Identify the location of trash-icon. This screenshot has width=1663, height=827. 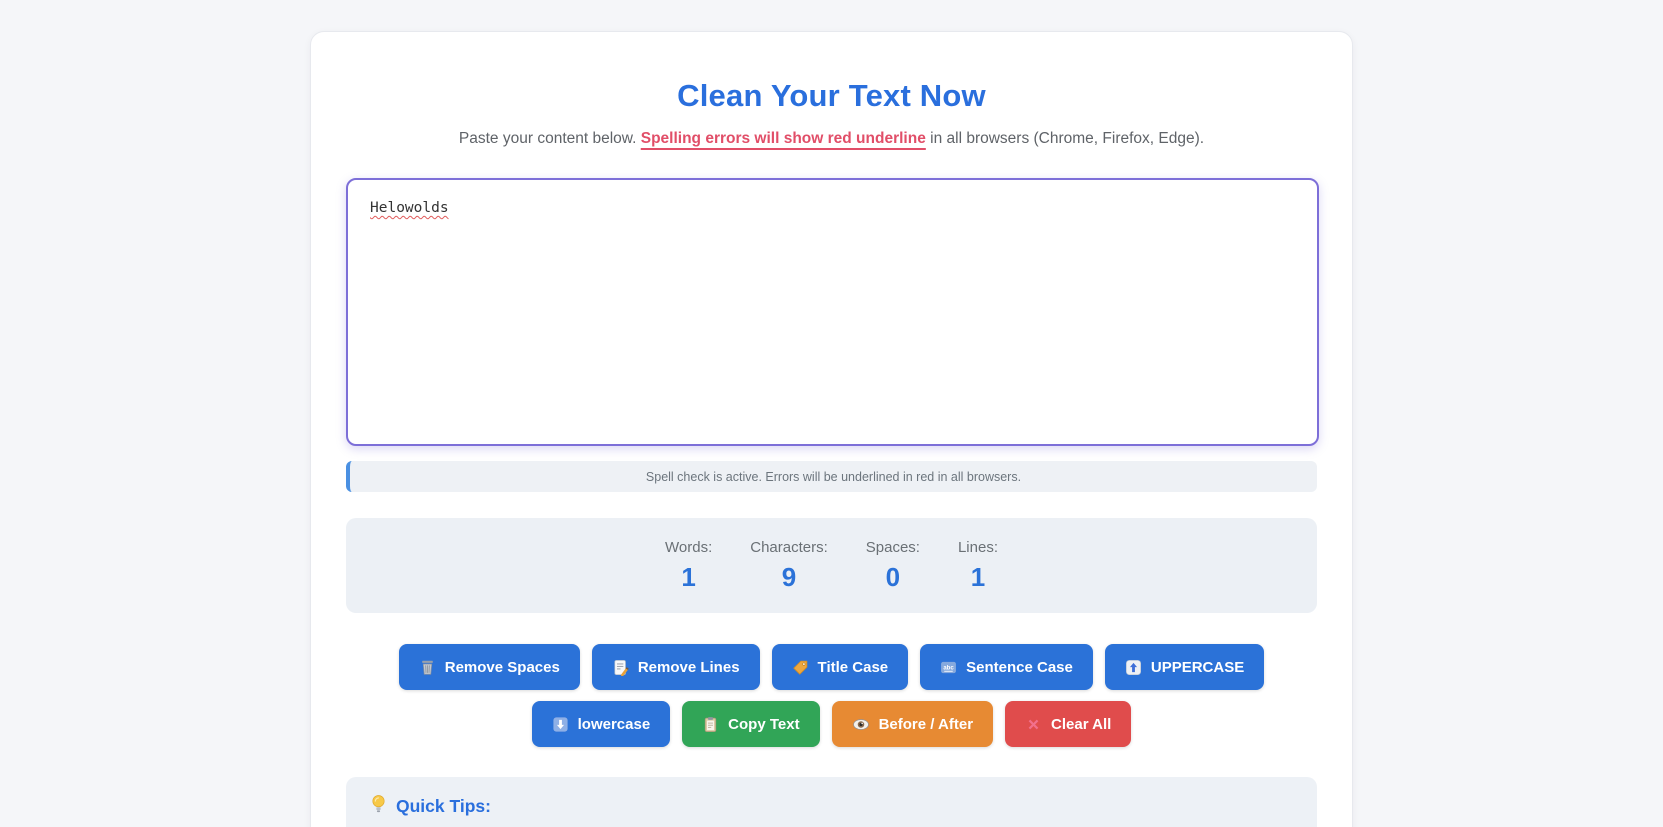
(427, 667).